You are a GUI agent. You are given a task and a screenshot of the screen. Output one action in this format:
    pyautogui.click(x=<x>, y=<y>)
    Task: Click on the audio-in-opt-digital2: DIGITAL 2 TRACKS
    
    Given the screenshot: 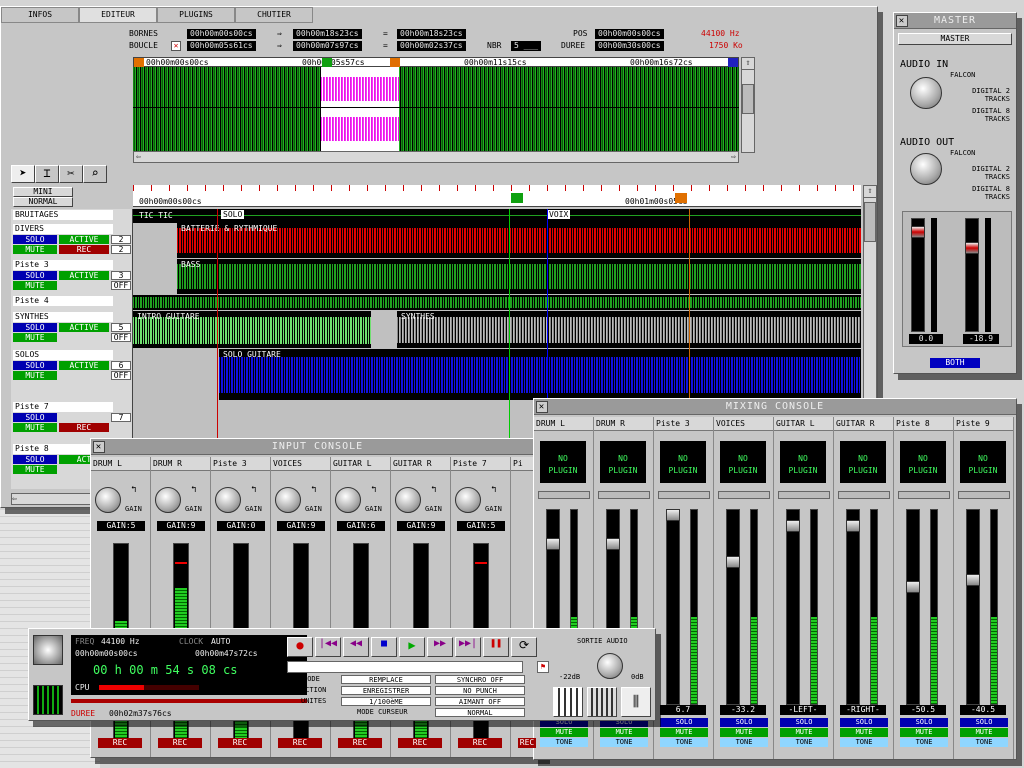 What is the action you would take?
    pyautogui.click(x=980, y=95)
    